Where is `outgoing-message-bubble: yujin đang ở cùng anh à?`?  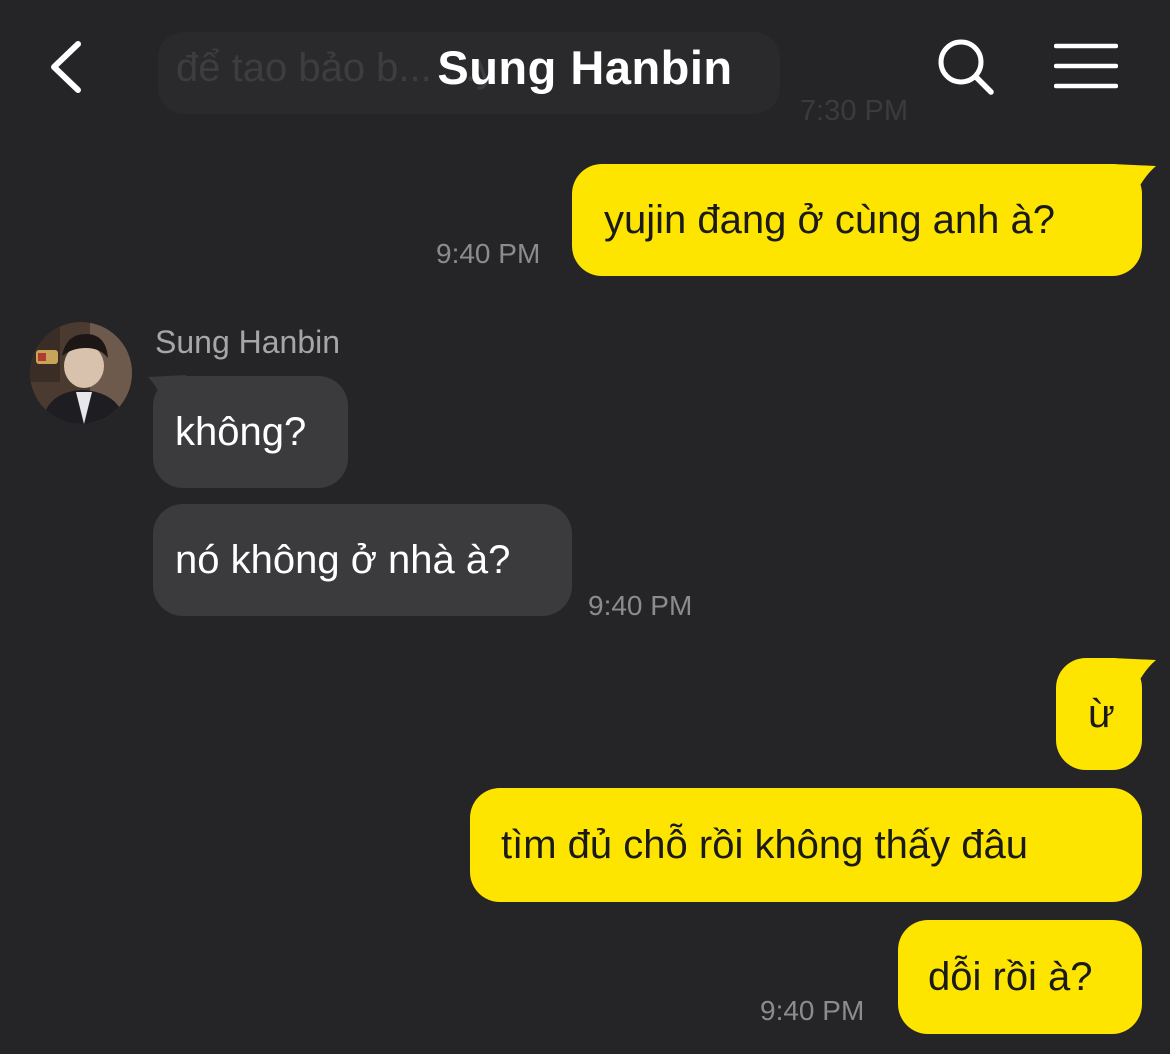
outgoing-message-bubble: yujin đang ở cùng anh à? is located at coordinates (857, 220).